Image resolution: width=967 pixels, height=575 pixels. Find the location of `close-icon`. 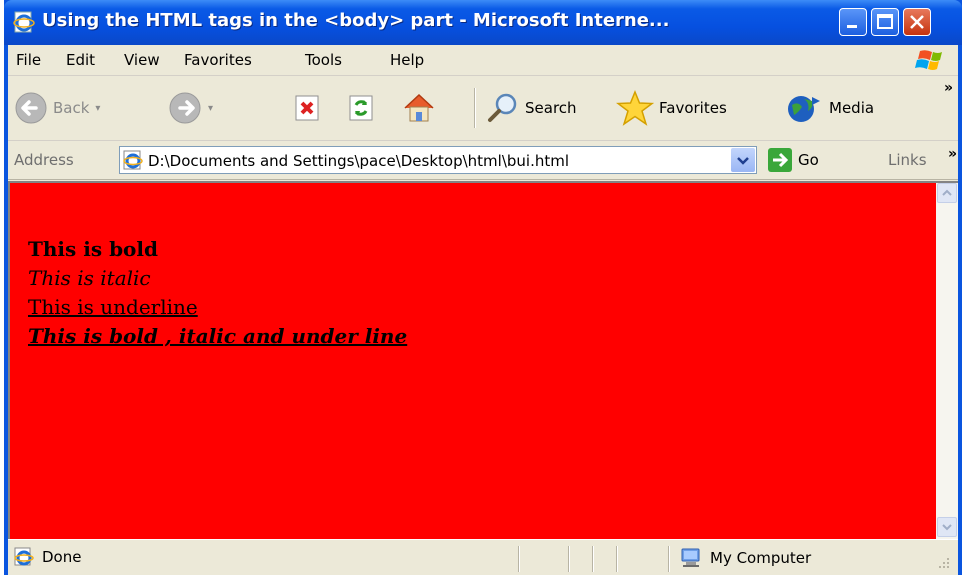

close-icon is located at coordinates (917, 22).